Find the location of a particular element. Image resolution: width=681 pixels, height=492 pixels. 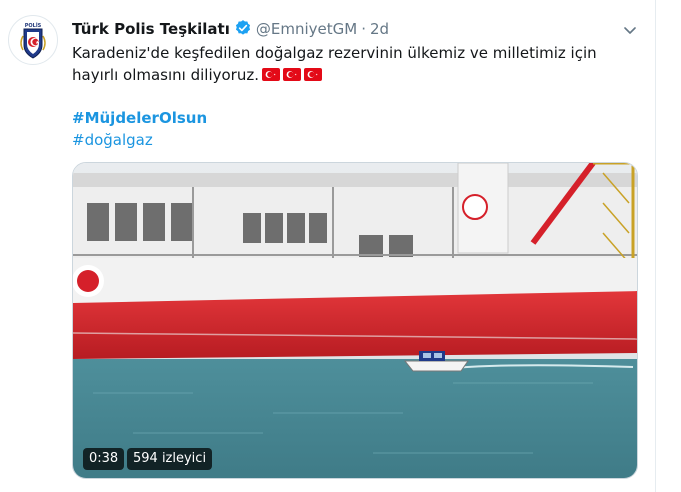

video-view-count: 594 izleyici is located at coordinates (170, 459).